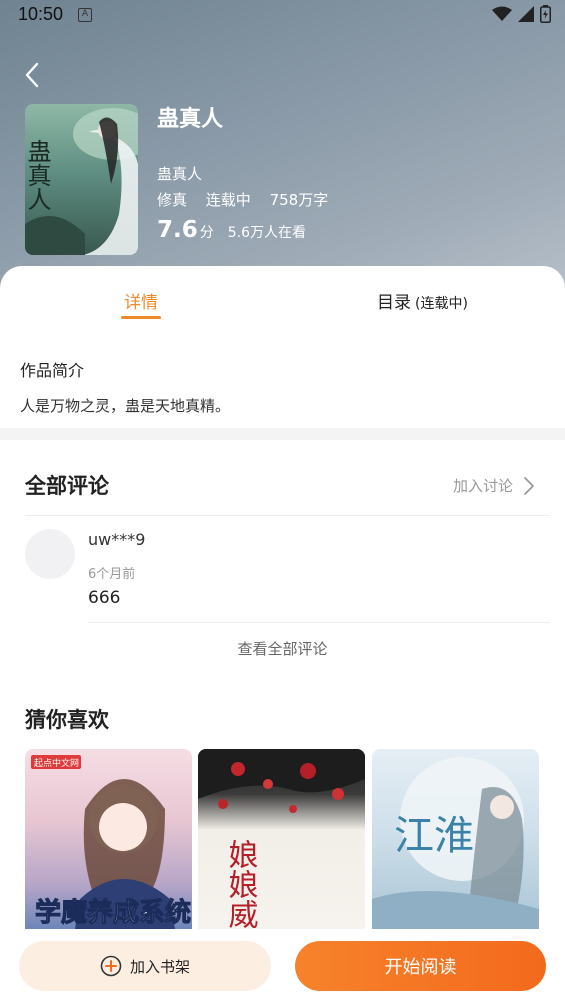  Describe the element at coordinates (282, 296) in the screenshot. I see `tab-bar: 详情 目录 (连载中)` at that location.